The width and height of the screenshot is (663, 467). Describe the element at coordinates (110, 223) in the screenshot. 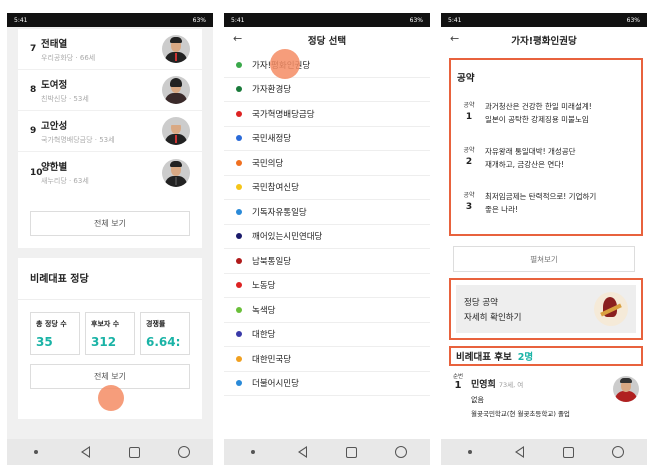

I see `view-all-button: 전체 보기` at that location.